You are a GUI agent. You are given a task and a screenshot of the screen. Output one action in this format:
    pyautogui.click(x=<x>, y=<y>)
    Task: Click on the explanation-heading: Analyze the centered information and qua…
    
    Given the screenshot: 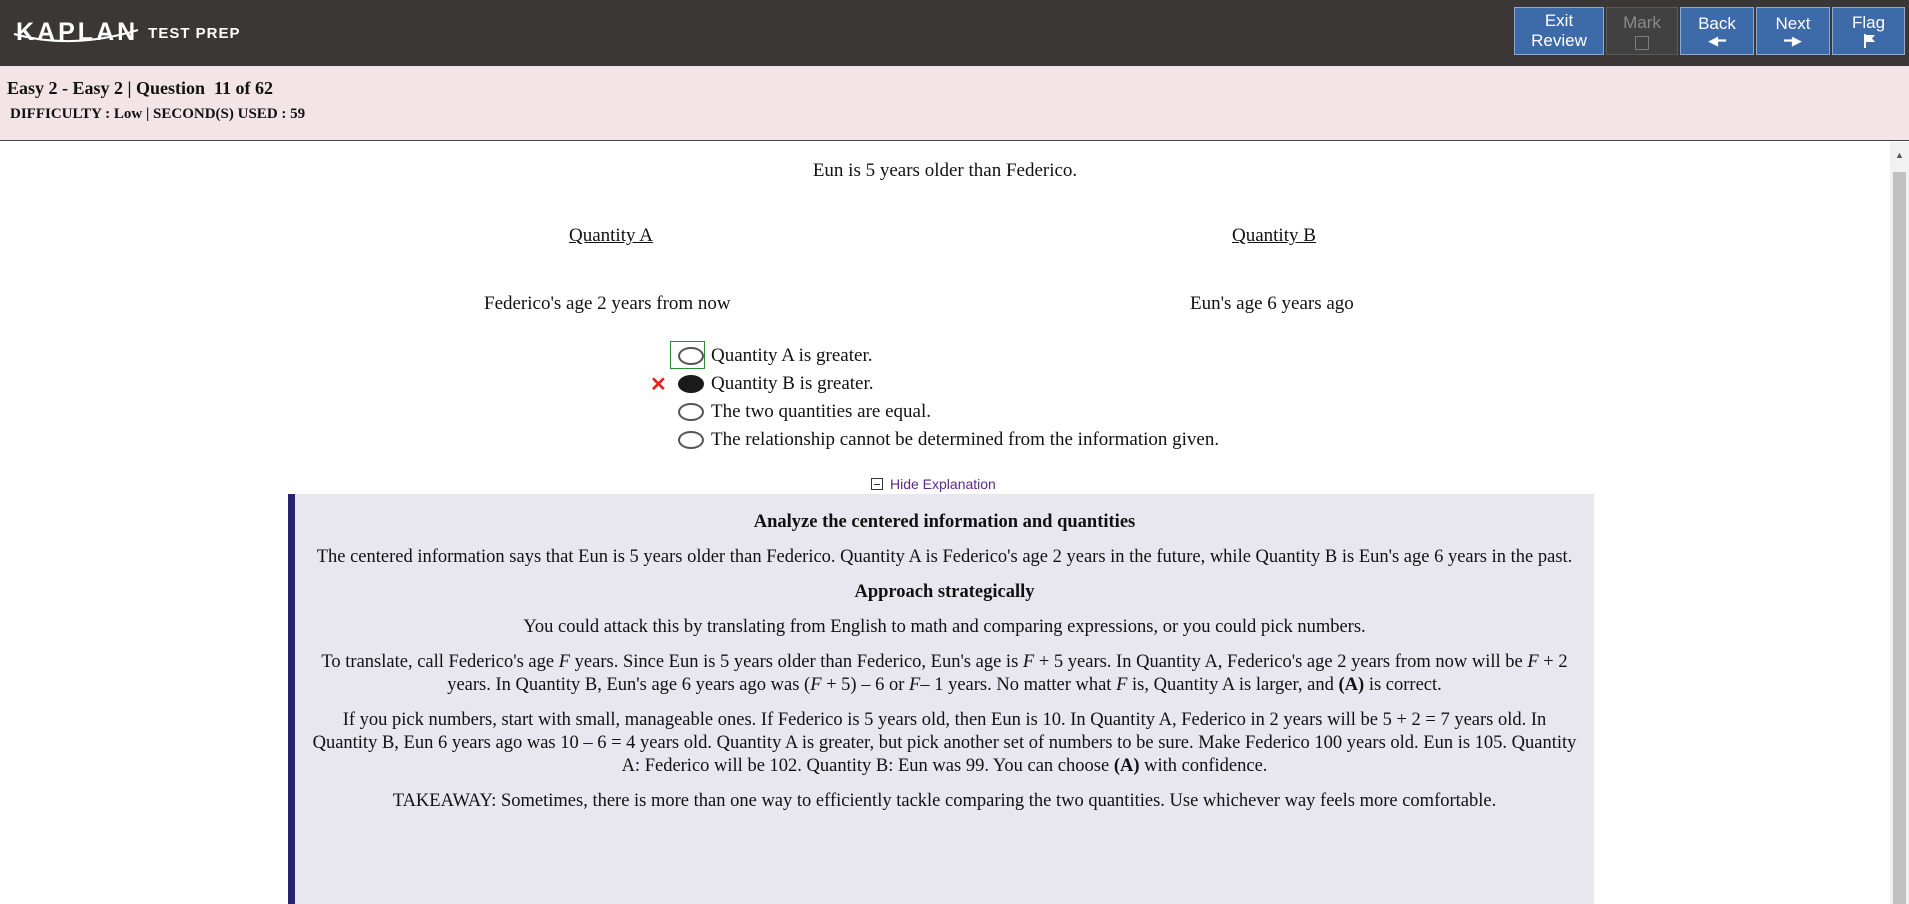 What is the action you would take?
    pyautogui.click(x=944, y=522)
    